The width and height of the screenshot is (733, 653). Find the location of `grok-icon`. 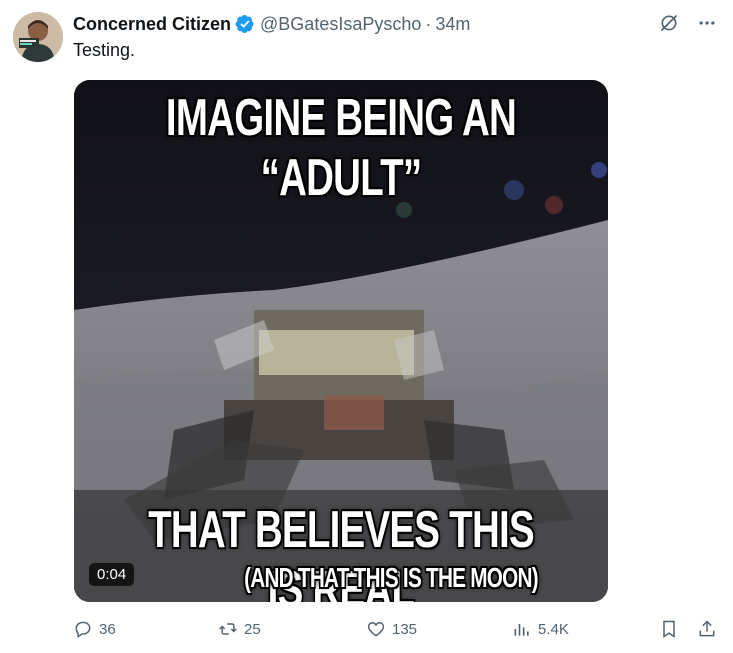

grok-icon is located at coordinates (669, 23).